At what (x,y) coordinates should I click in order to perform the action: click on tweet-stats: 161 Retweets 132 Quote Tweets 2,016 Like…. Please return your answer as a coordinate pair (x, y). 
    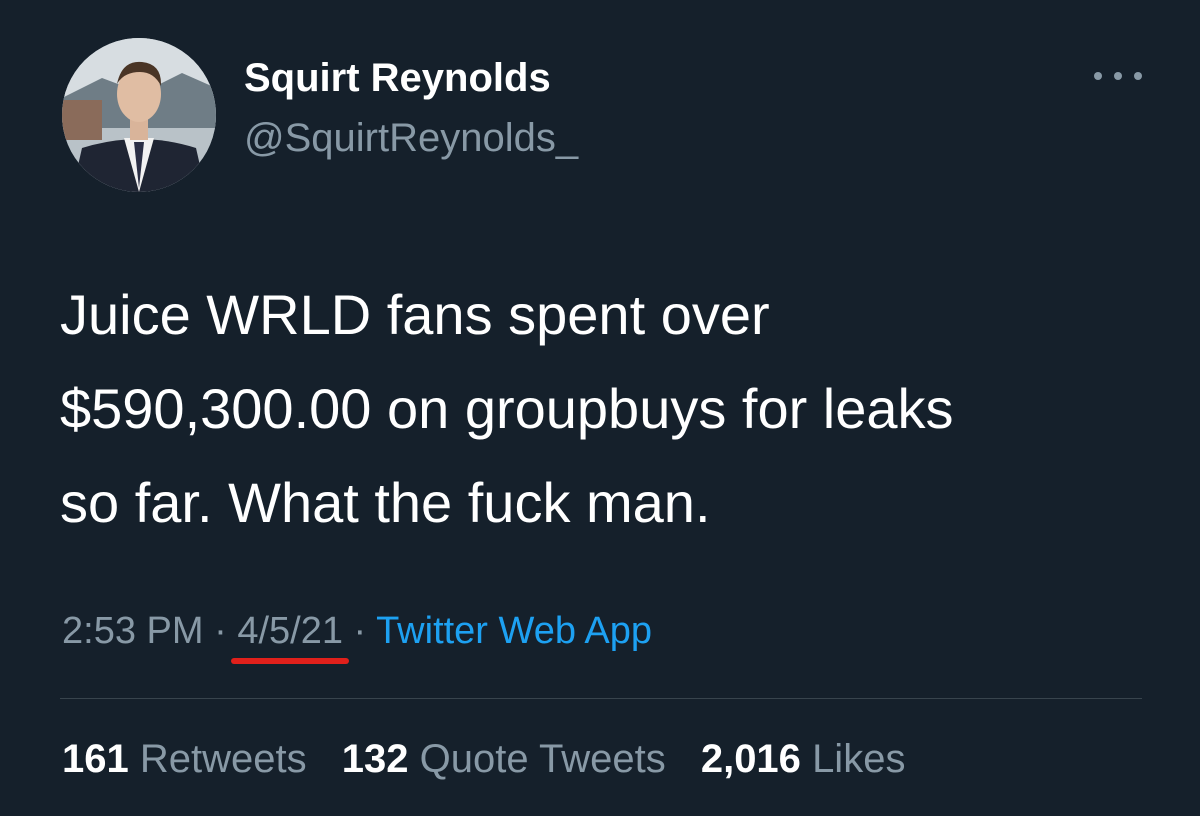
    Looking at the image, I should click on (495, 759).